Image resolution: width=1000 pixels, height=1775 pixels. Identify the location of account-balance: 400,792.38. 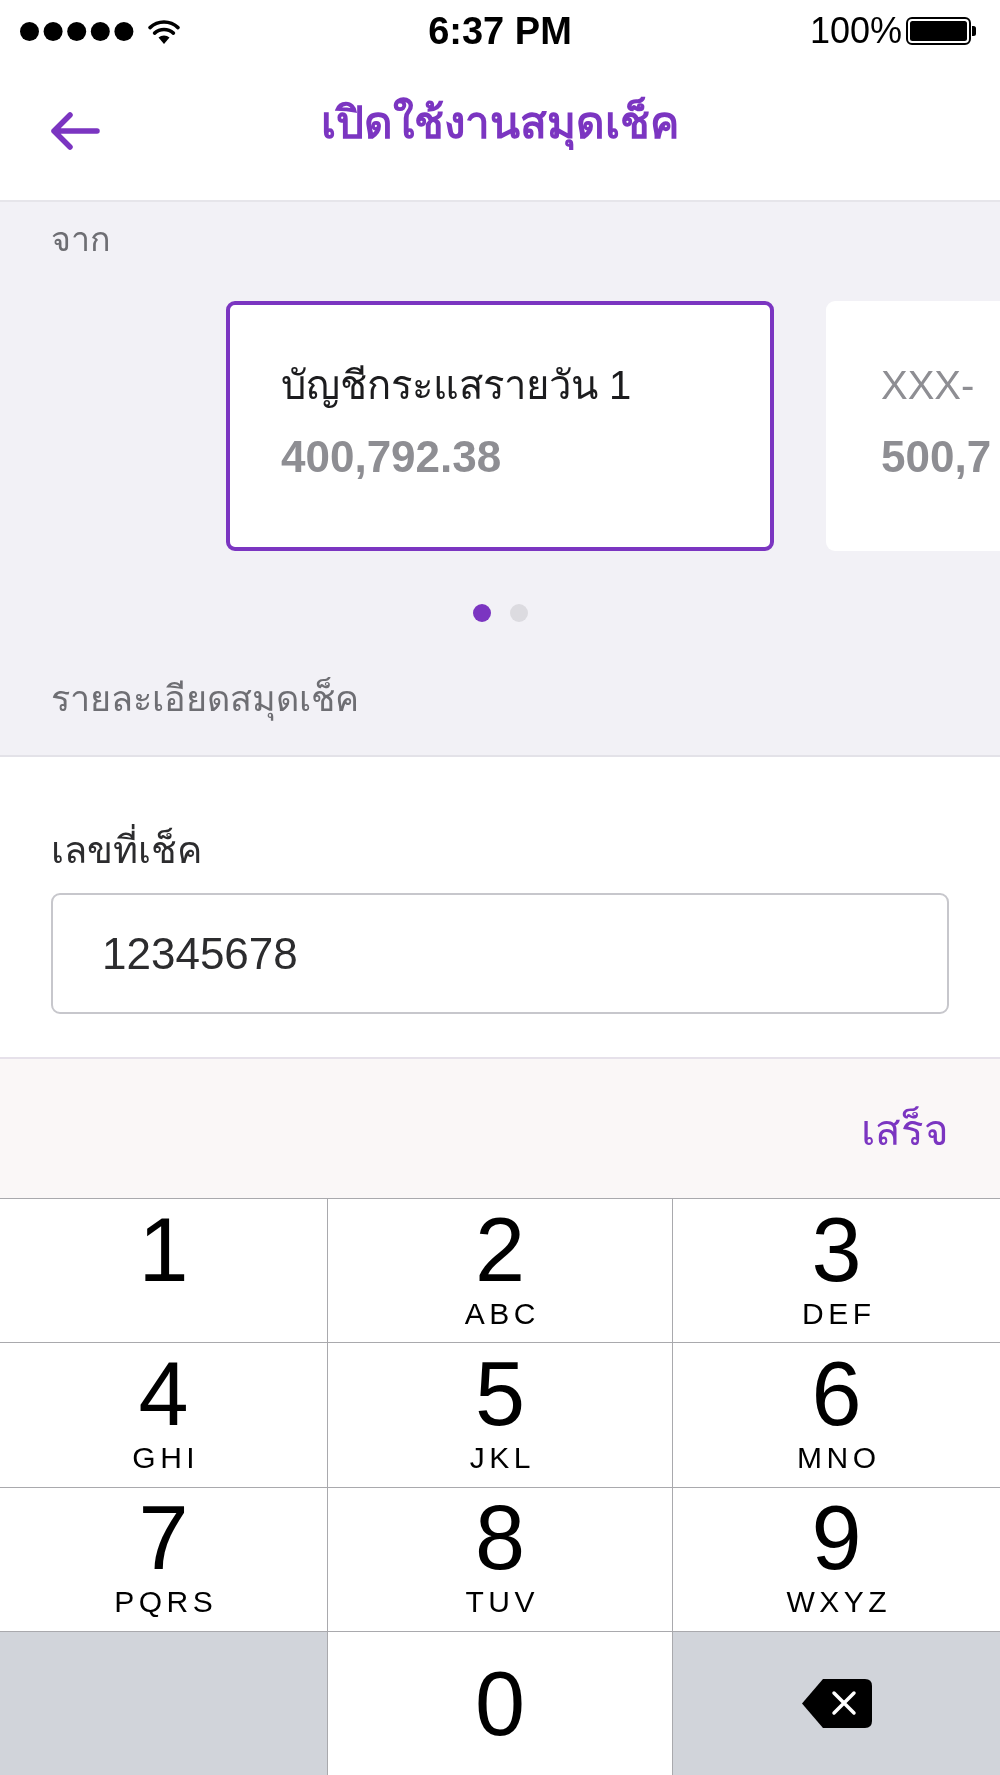
(391, 457).